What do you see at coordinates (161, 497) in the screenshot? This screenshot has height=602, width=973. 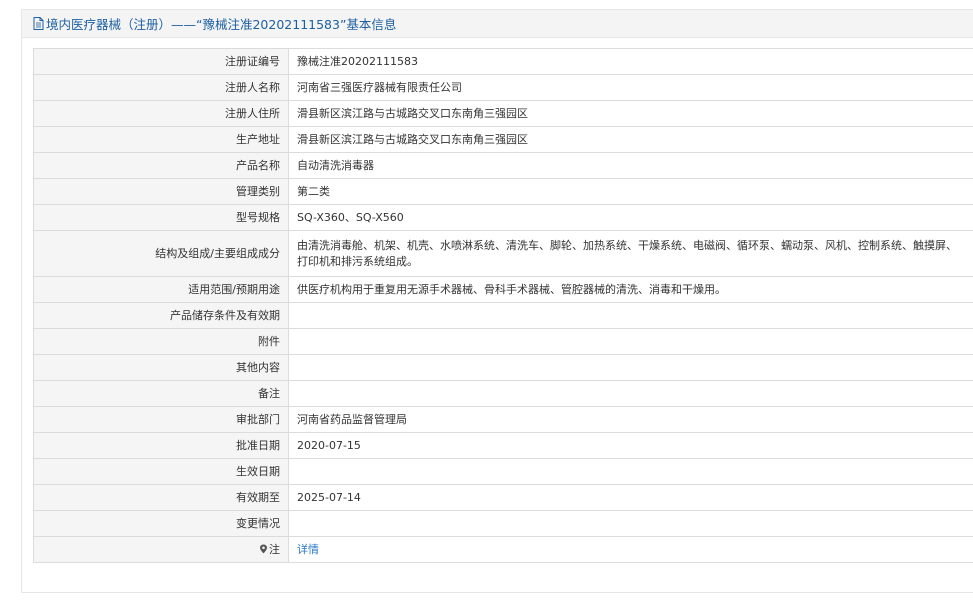 I see `row-label: 有效期至` at bounding box center [161, 497].